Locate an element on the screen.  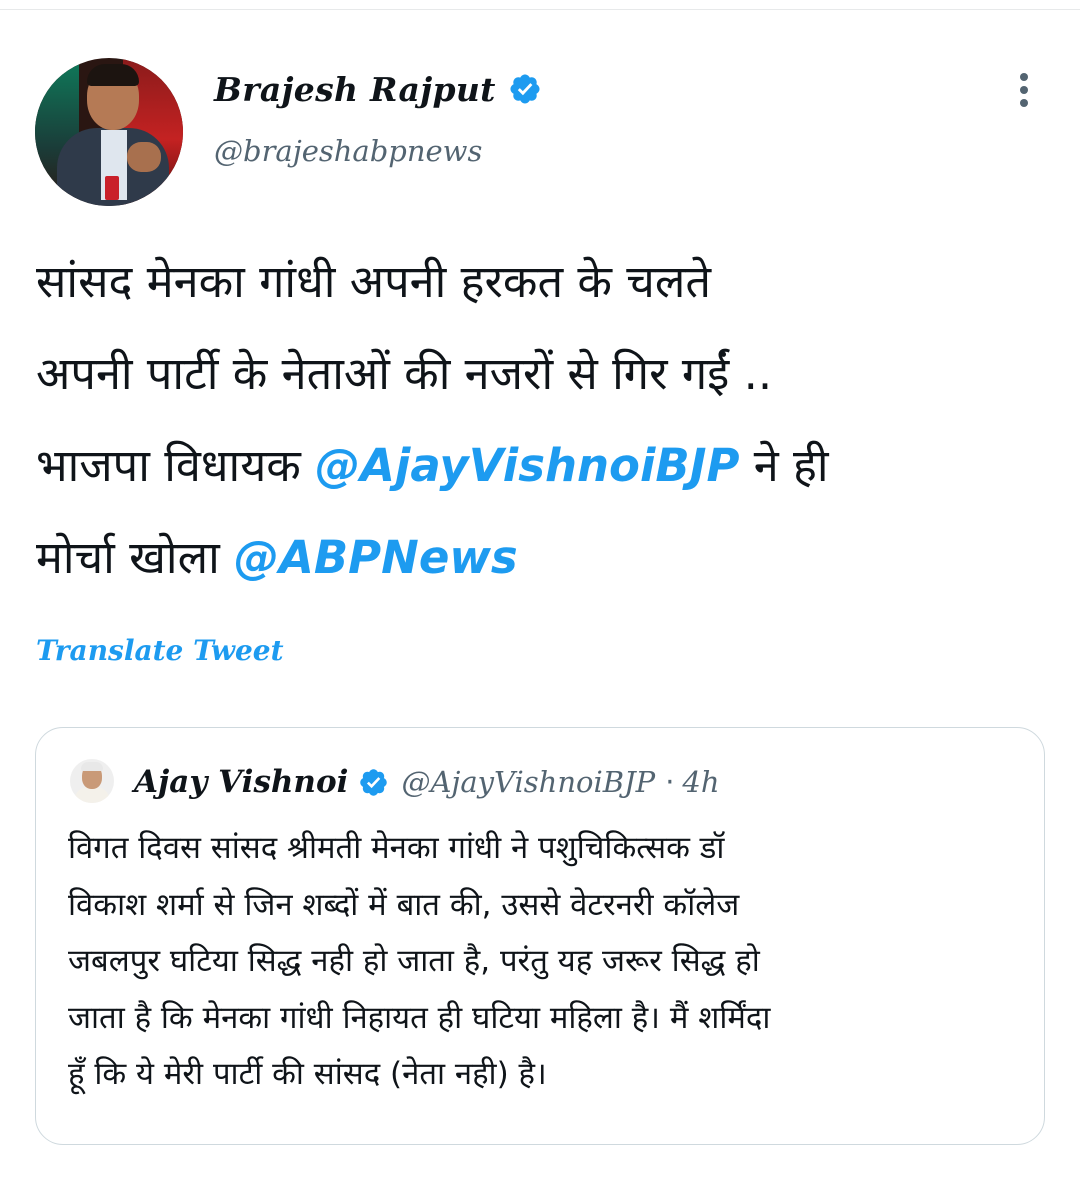
quoted-tweet-header: Ajay Vishnoi @AjayVishnoiBJP · 4h is located at coordinates (427, 782).